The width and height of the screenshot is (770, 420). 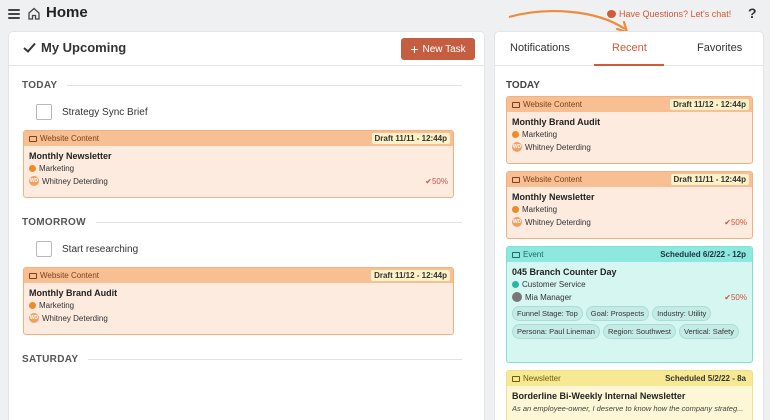 I want to click on task-row: Start researching, so click(x=87, y=249).